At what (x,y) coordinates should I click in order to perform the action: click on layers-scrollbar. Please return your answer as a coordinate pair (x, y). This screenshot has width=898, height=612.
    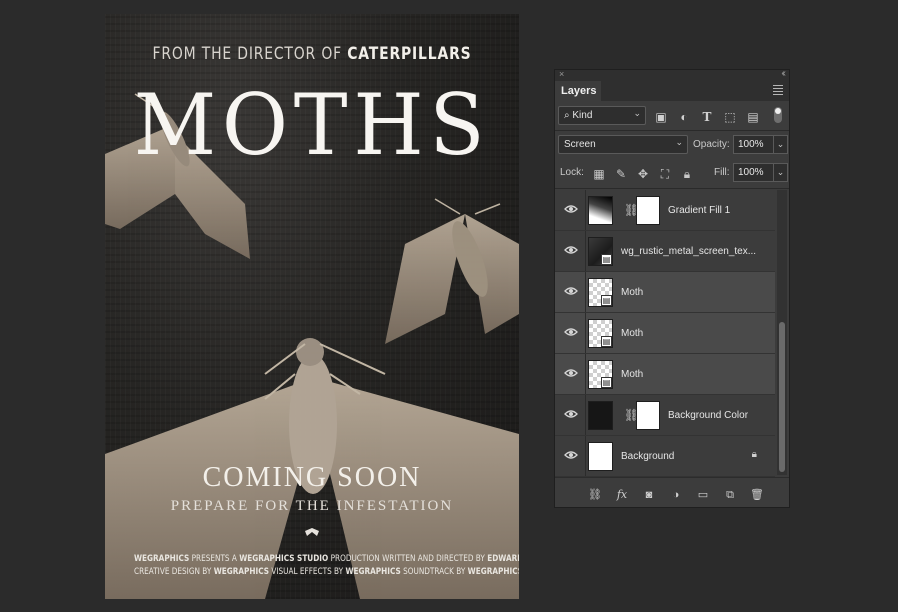
    Looking at the image, I should click on (782, 332).